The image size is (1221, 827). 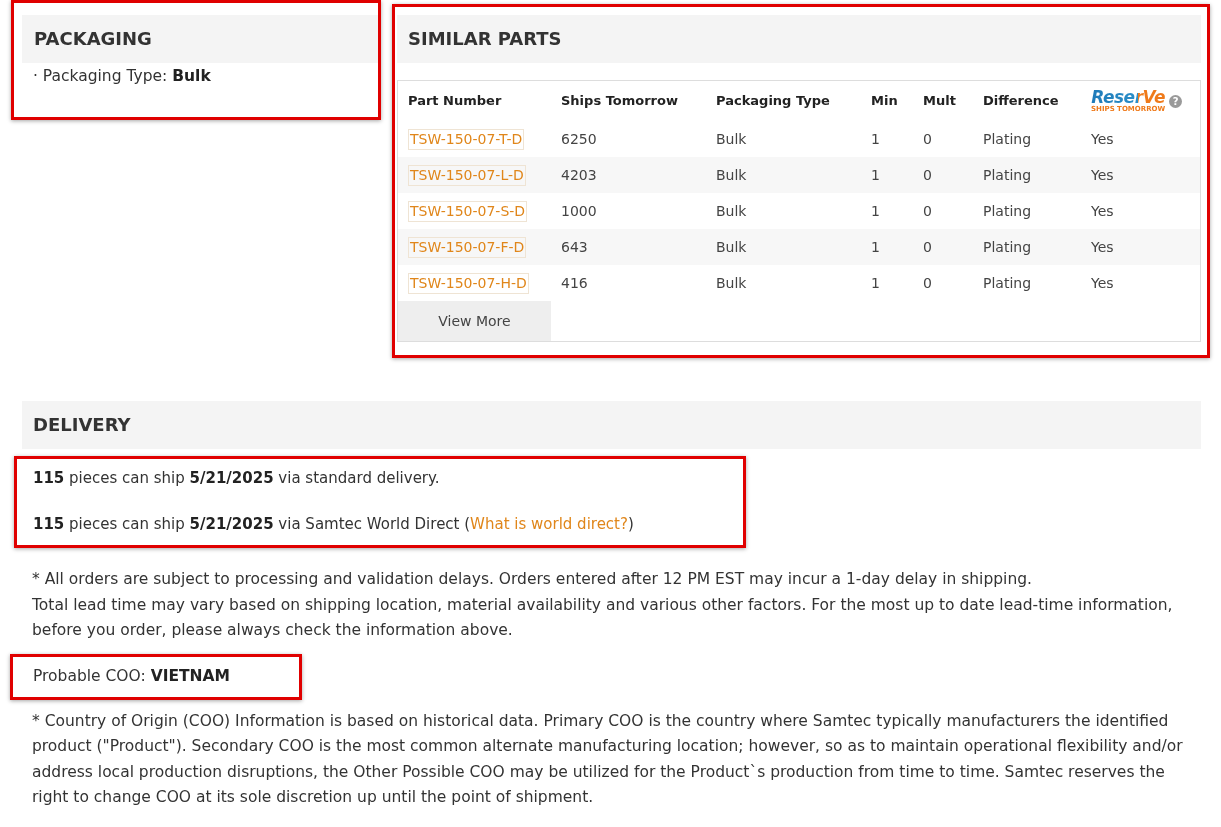 What do you see at coordinates (1128, 97) in the screenshot?
I see `logo-wordmark: ReserVe` at bounding box center [1128, 97].